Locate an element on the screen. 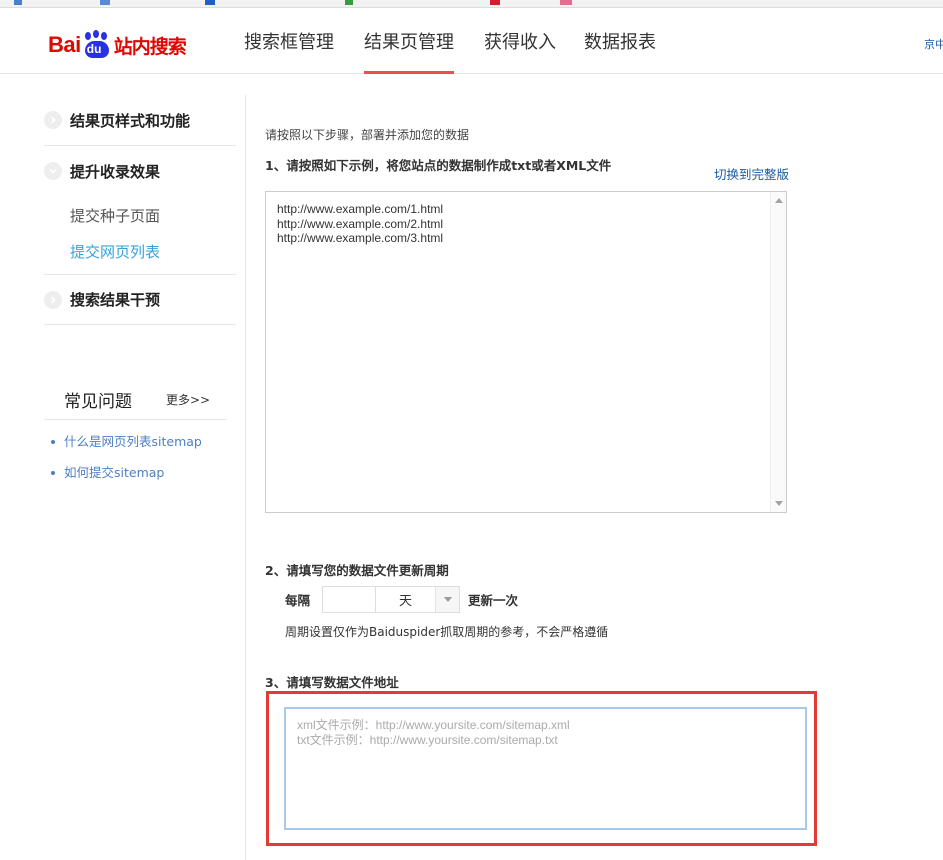  intro-text: 请按照以下步骤，部署并添加您的数据 is located at coordinates (367, 135).